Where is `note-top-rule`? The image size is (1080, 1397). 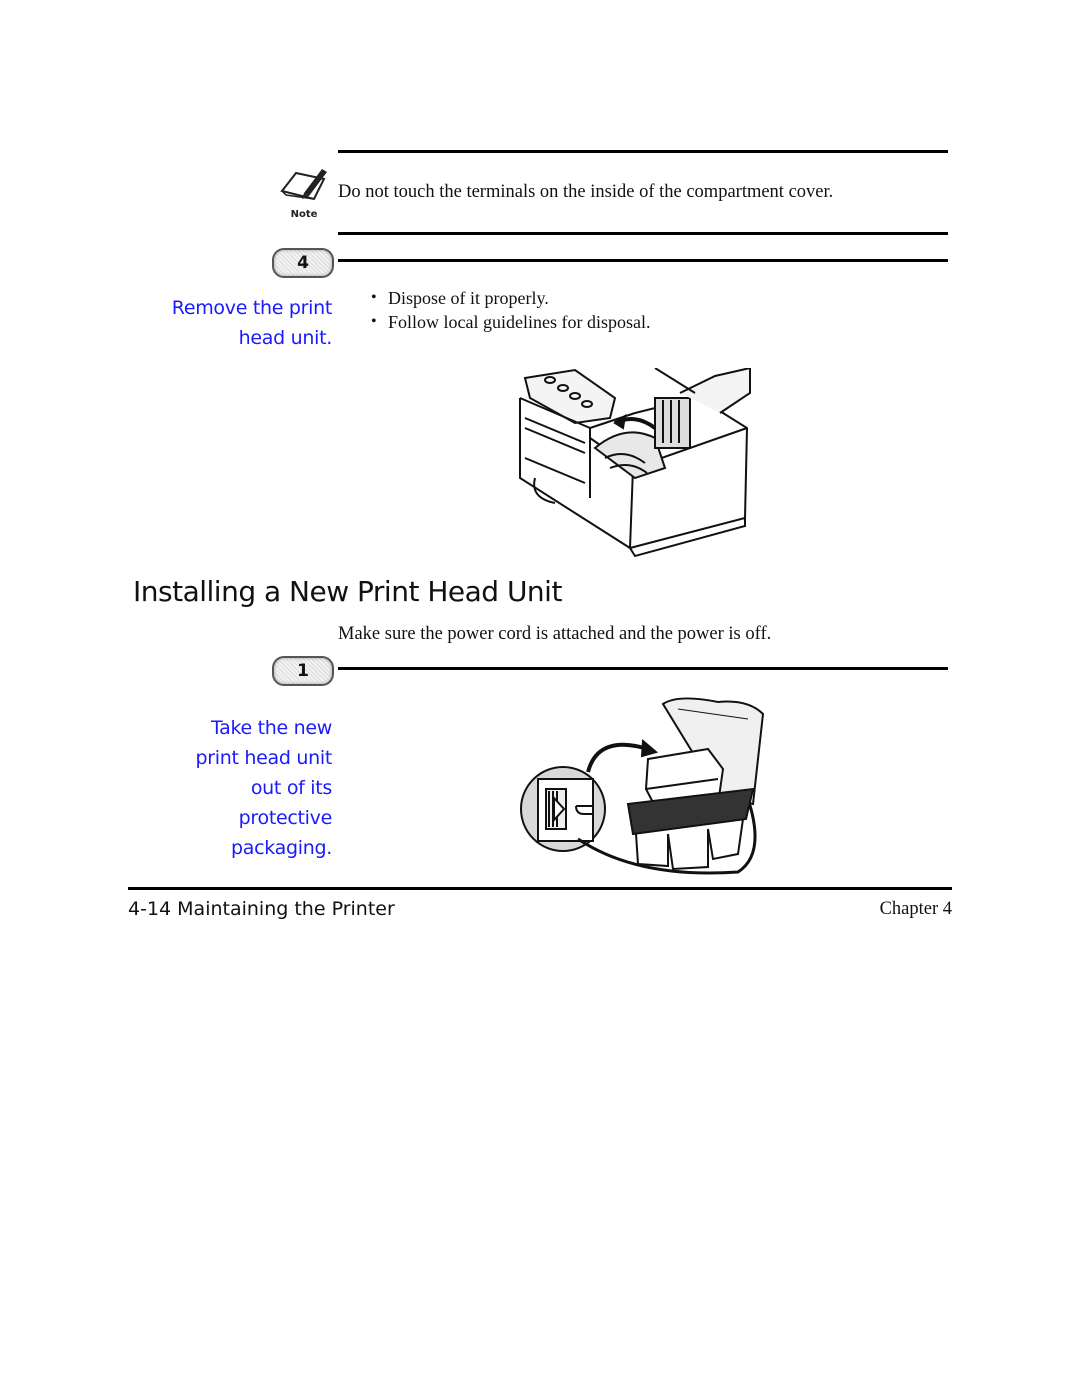
note-top-rule is located at coordinates (643, 151).